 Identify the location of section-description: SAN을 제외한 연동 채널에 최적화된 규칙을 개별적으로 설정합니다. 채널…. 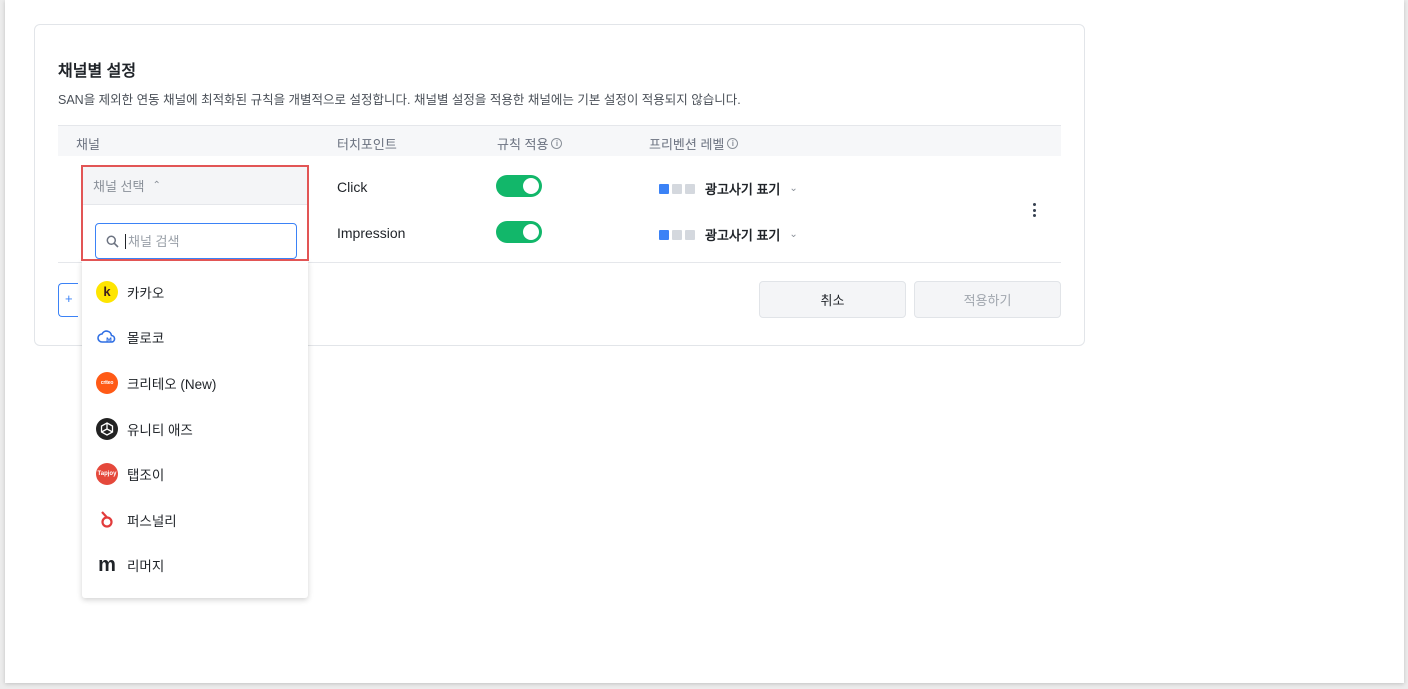
(399, 100).